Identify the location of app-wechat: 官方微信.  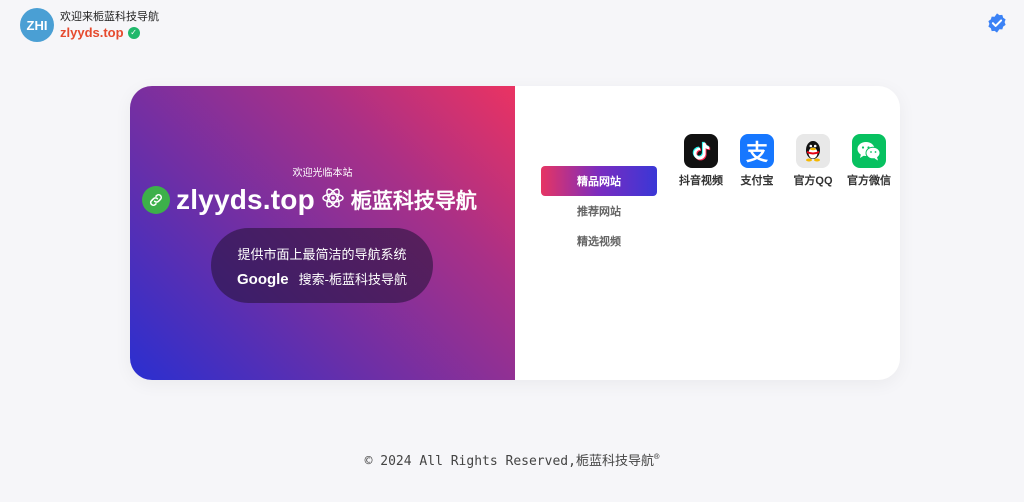
(869, 161).